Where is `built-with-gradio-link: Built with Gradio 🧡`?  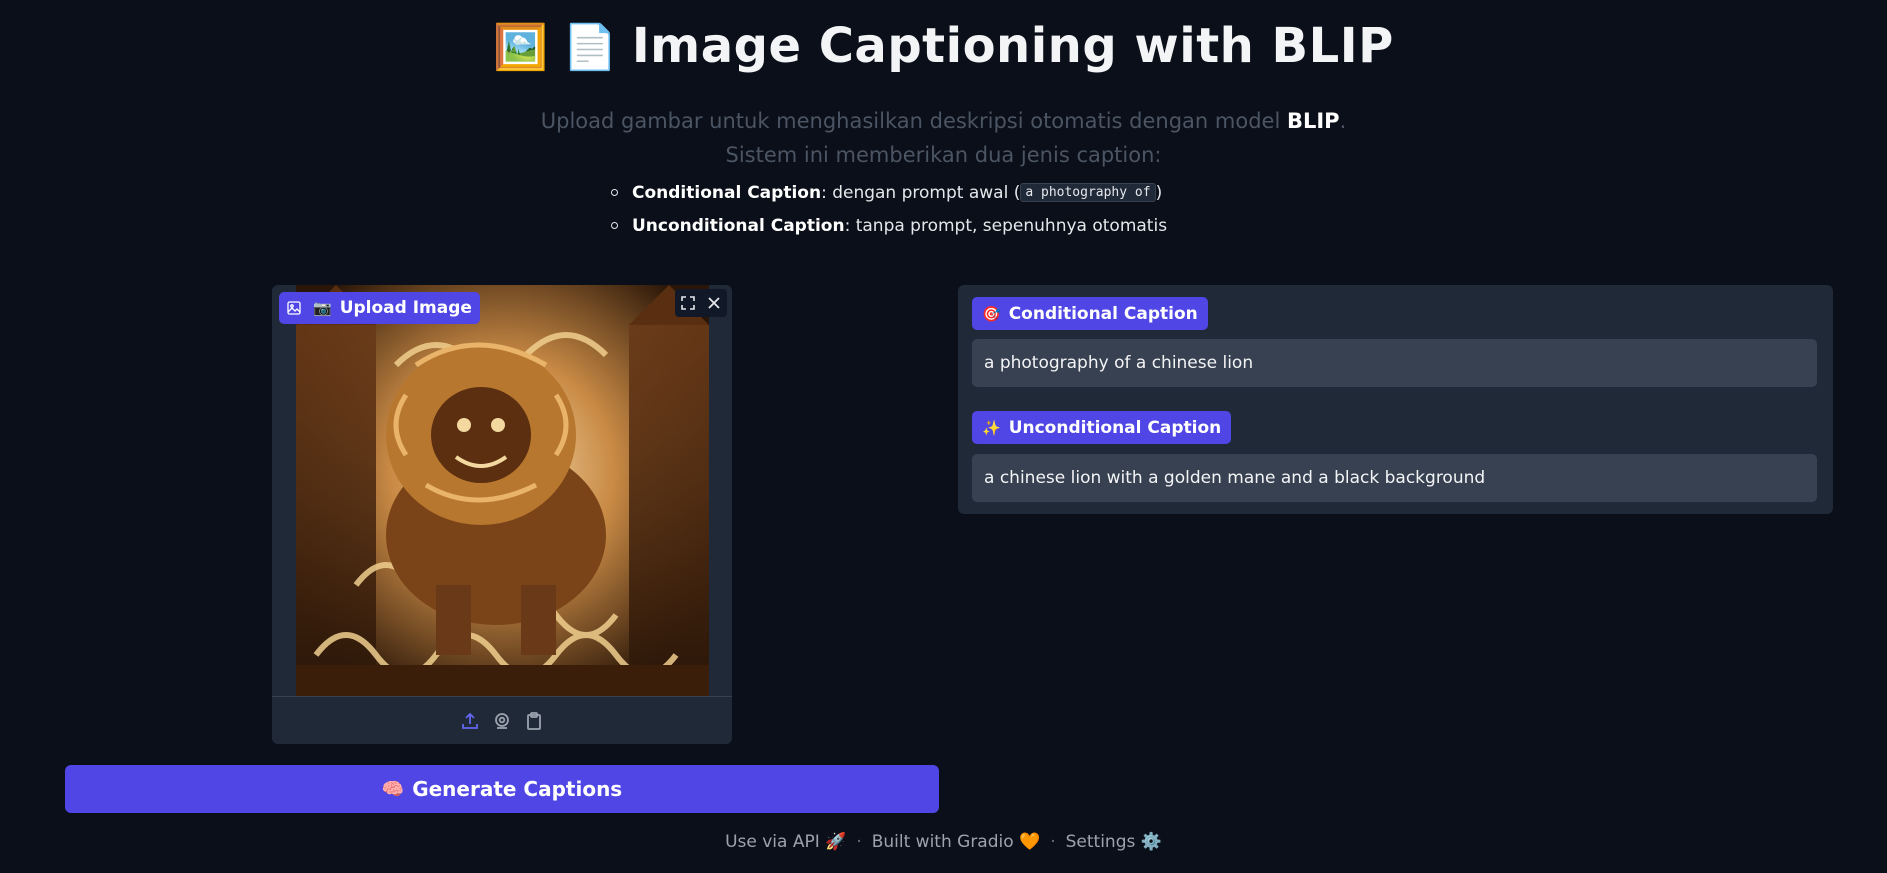 built-with-gradio-link: Built with Gradio 🧡 is located at coordinates (956, 842).